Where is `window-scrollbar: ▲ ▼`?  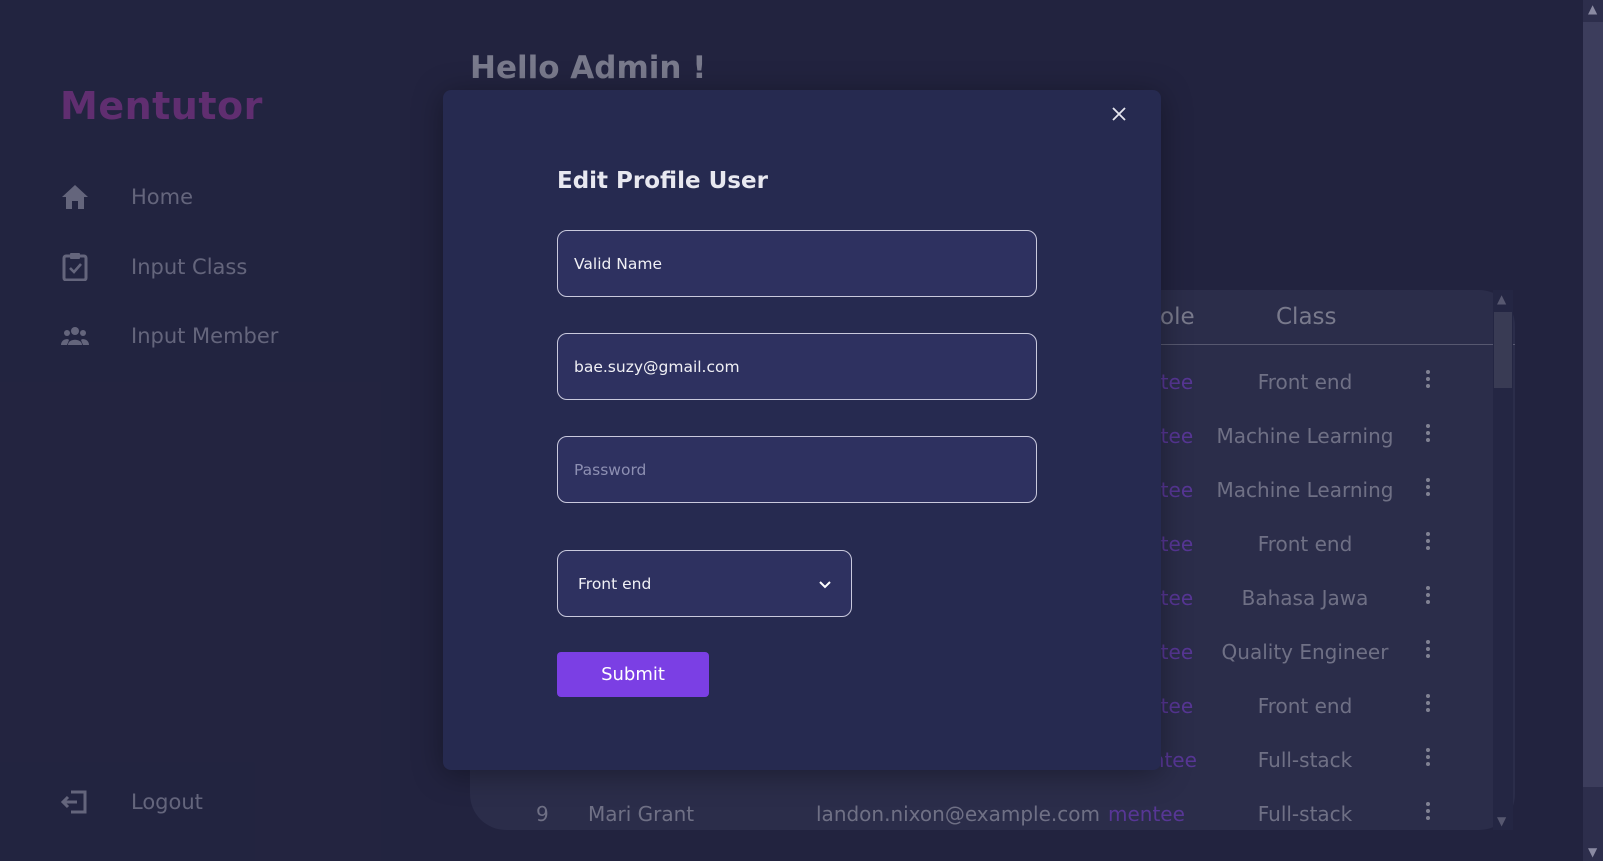
window-scrollbar: ▲ ▼ is located at coordinates (1593, 430).